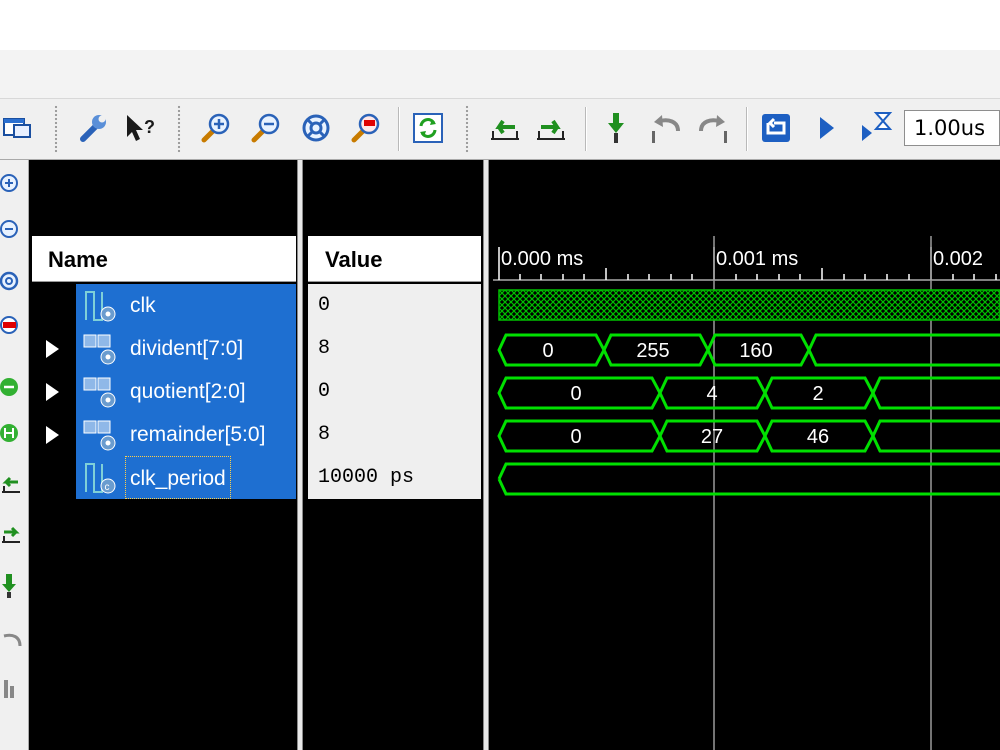 This screenshot has height=750, width=1000. I want to click on bus-value-label: 4, so click(711, 394).